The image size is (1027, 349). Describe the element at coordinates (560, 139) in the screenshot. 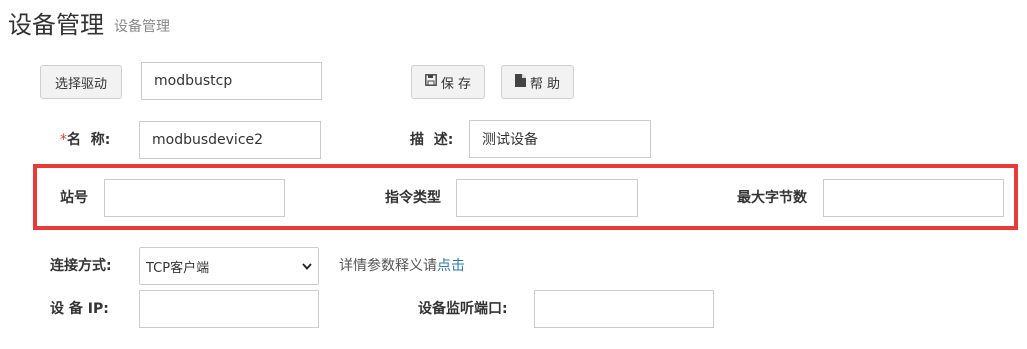

I see `description-input: 测试设备` at that location.